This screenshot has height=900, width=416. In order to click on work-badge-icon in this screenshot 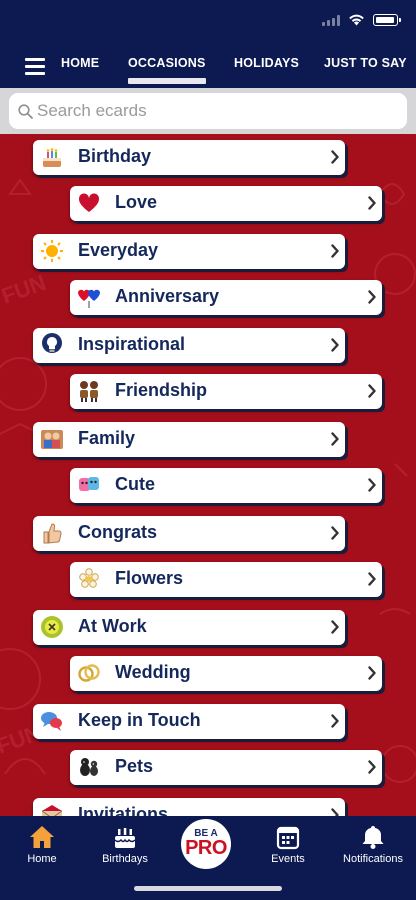, I will do `click(52, 627)`.